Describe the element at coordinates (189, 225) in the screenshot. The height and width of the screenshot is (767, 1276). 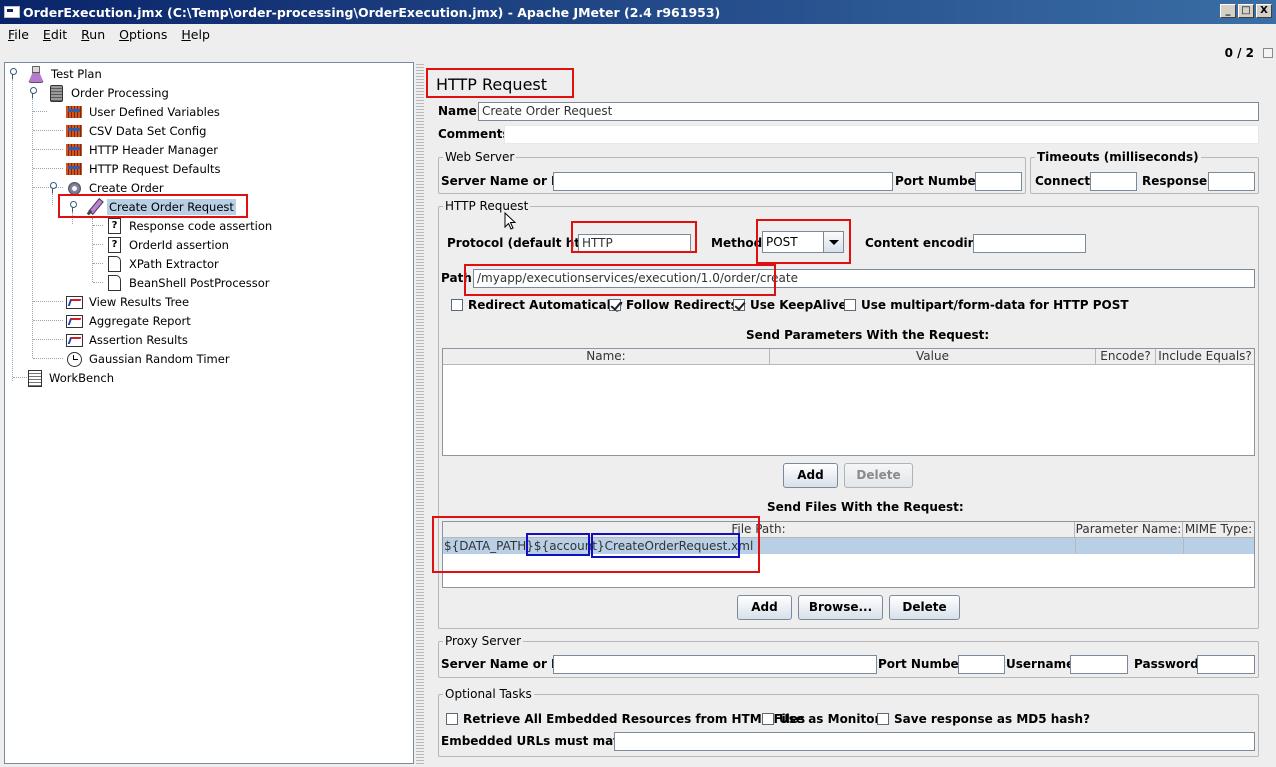
I see `tree-node-response-code-assertion: Response code assertion` at that location.